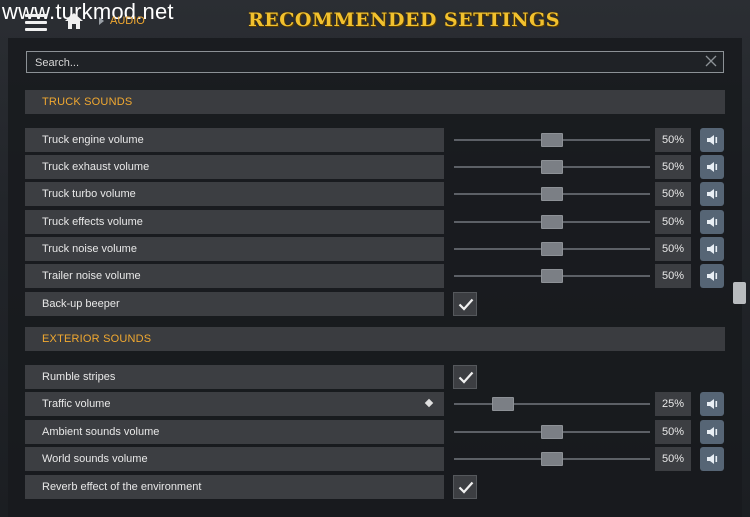 The height and width of the screenshot is (517, 750). Describe the element at coordinates (742, 275) in the screenshot. I see `scrollbar` at that location.